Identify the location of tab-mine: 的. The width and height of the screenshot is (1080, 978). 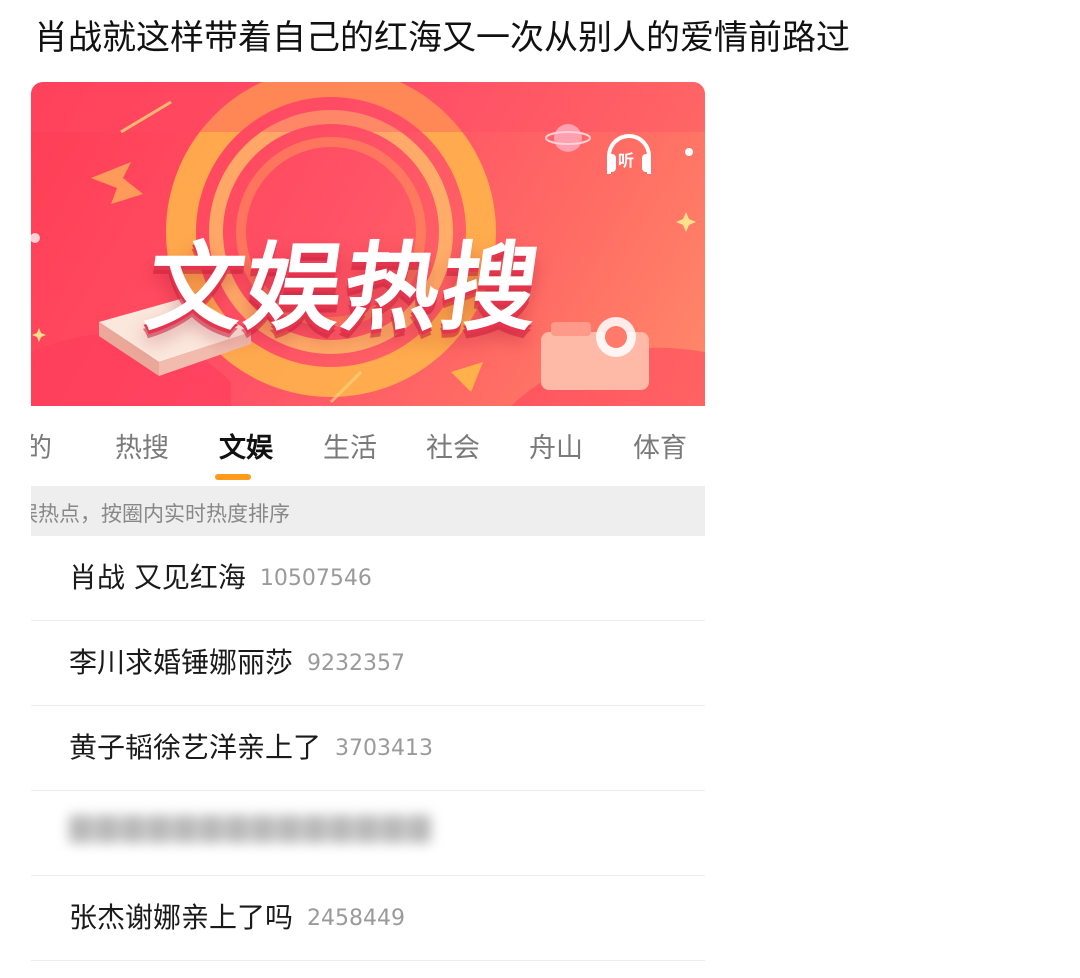
(41, 445).